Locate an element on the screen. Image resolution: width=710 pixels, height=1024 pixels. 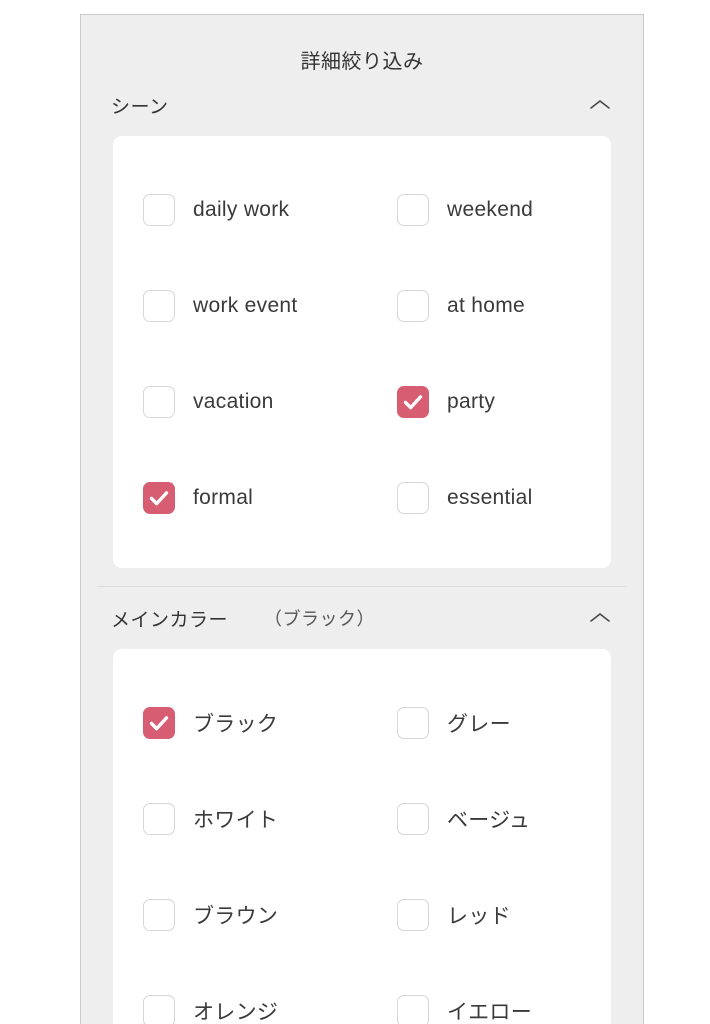
option-main-color-4: ブラウン is located at coordinates (240, 915).